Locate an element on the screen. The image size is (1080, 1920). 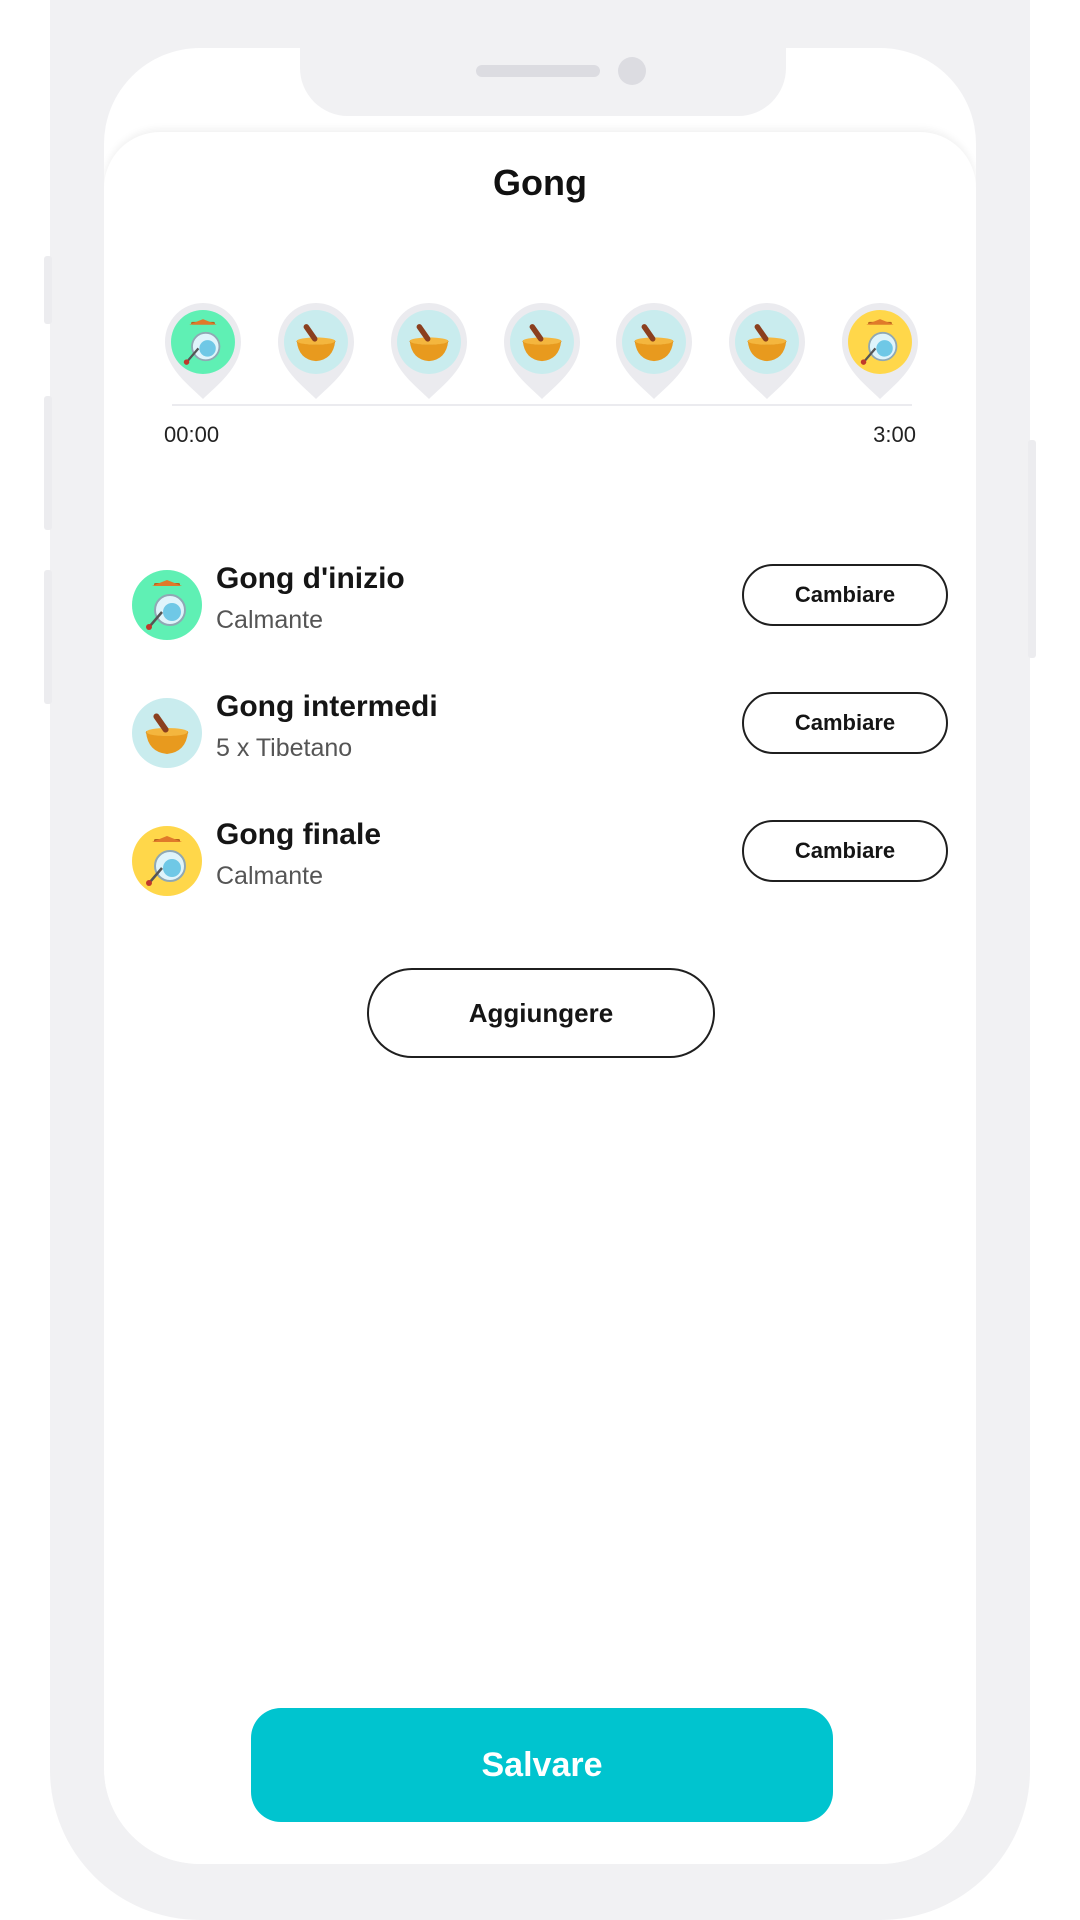
gong-row-end: Gong finale Calmante Cambiare is located at coordinates (540, 863).